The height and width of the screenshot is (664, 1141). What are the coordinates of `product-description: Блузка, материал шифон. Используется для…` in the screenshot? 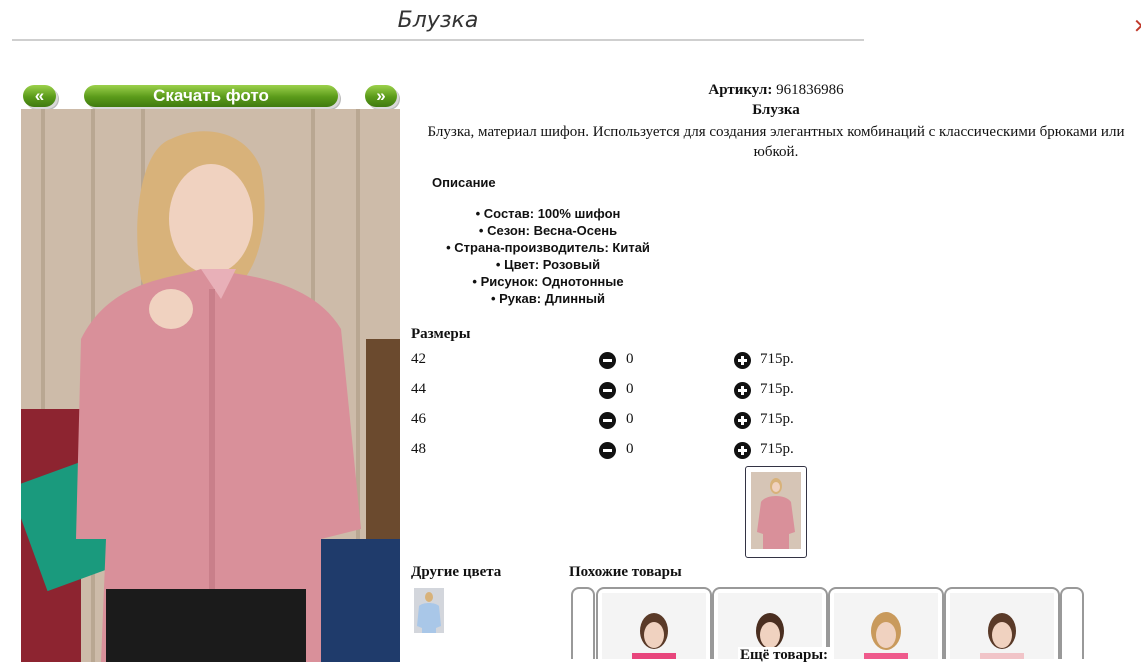 It's located at (776, 142).